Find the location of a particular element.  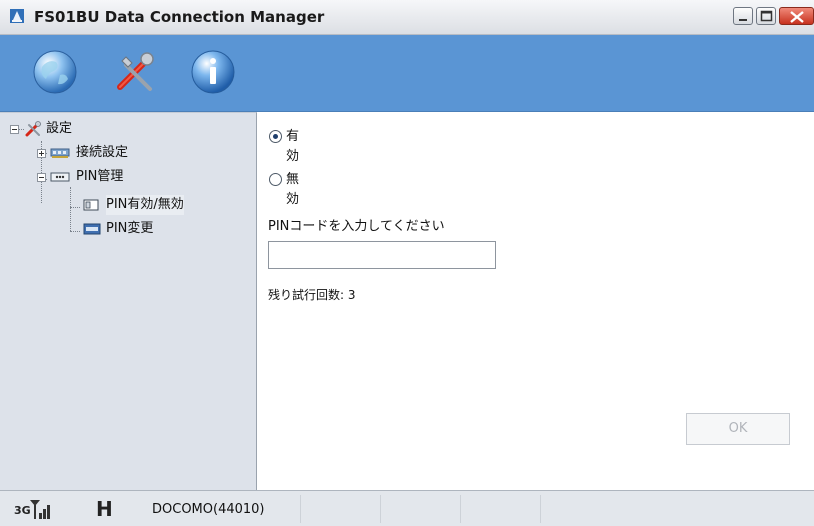

tree-node-label: 接続設定 is located at coordinates (102, 152).